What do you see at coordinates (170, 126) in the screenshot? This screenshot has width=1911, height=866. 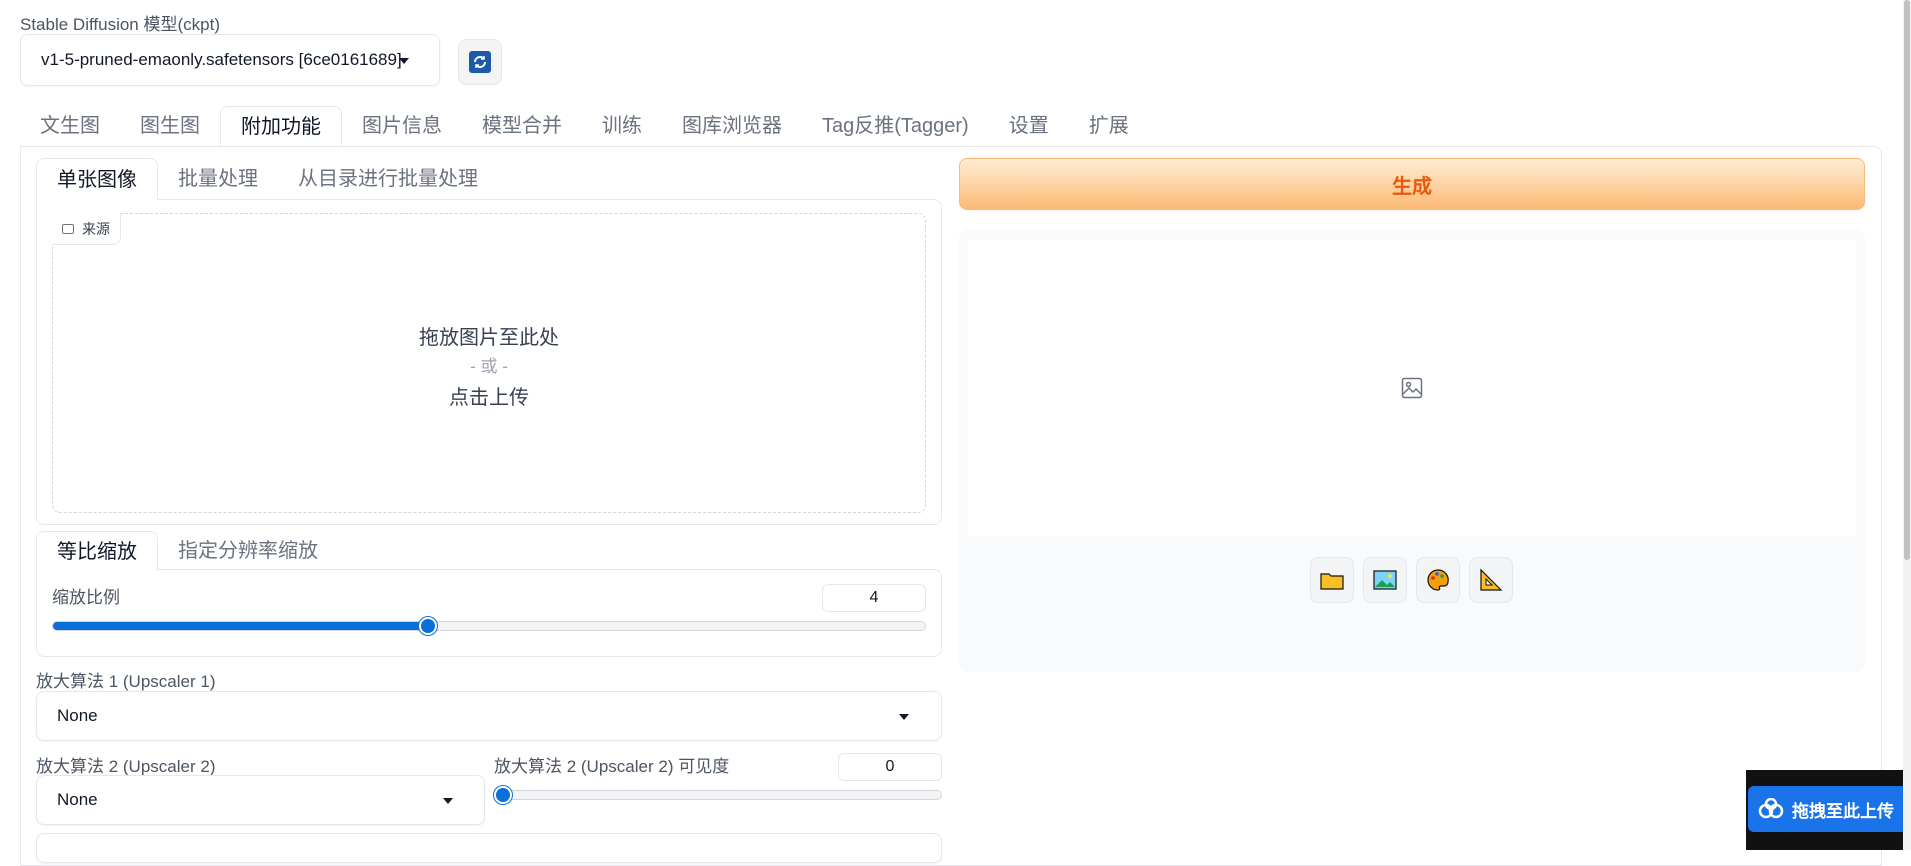 I see `tab-img2img: 图生图` at bounding box center [170, 126].